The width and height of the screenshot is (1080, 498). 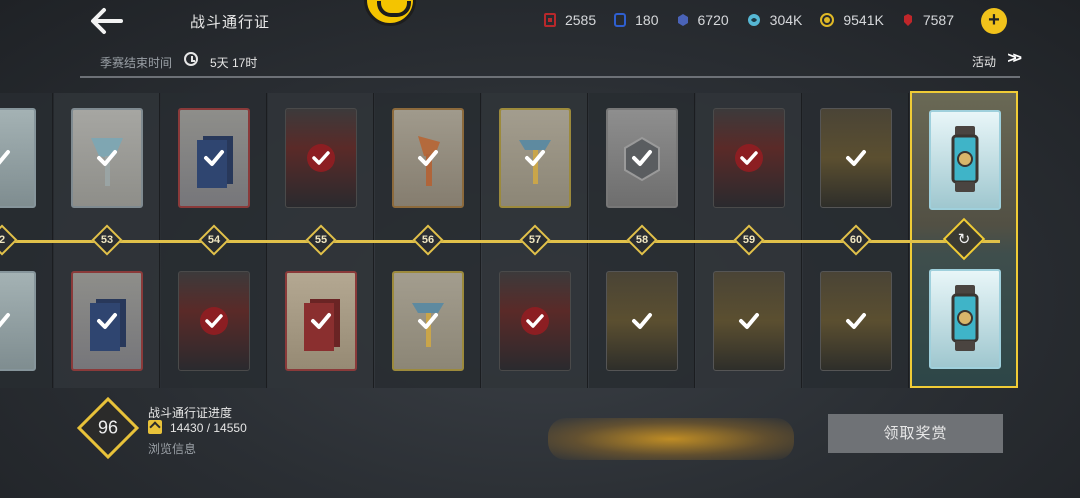 What do you see at coordinates (907, 20) in the screenshot?
I see `red-gem-icon` at bounding box center [907, 20].